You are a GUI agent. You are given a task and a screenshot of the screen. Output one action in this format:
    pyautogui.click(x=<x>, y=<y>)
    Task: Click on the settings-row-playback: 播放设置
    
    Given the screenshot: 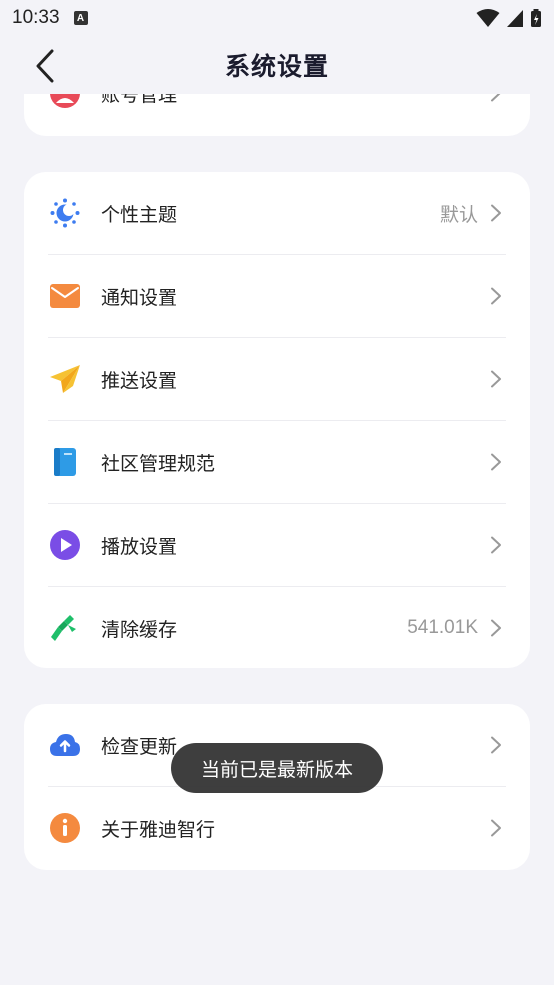 What is the action you would take?
    pyautogui.click(x=277, y=545)
    